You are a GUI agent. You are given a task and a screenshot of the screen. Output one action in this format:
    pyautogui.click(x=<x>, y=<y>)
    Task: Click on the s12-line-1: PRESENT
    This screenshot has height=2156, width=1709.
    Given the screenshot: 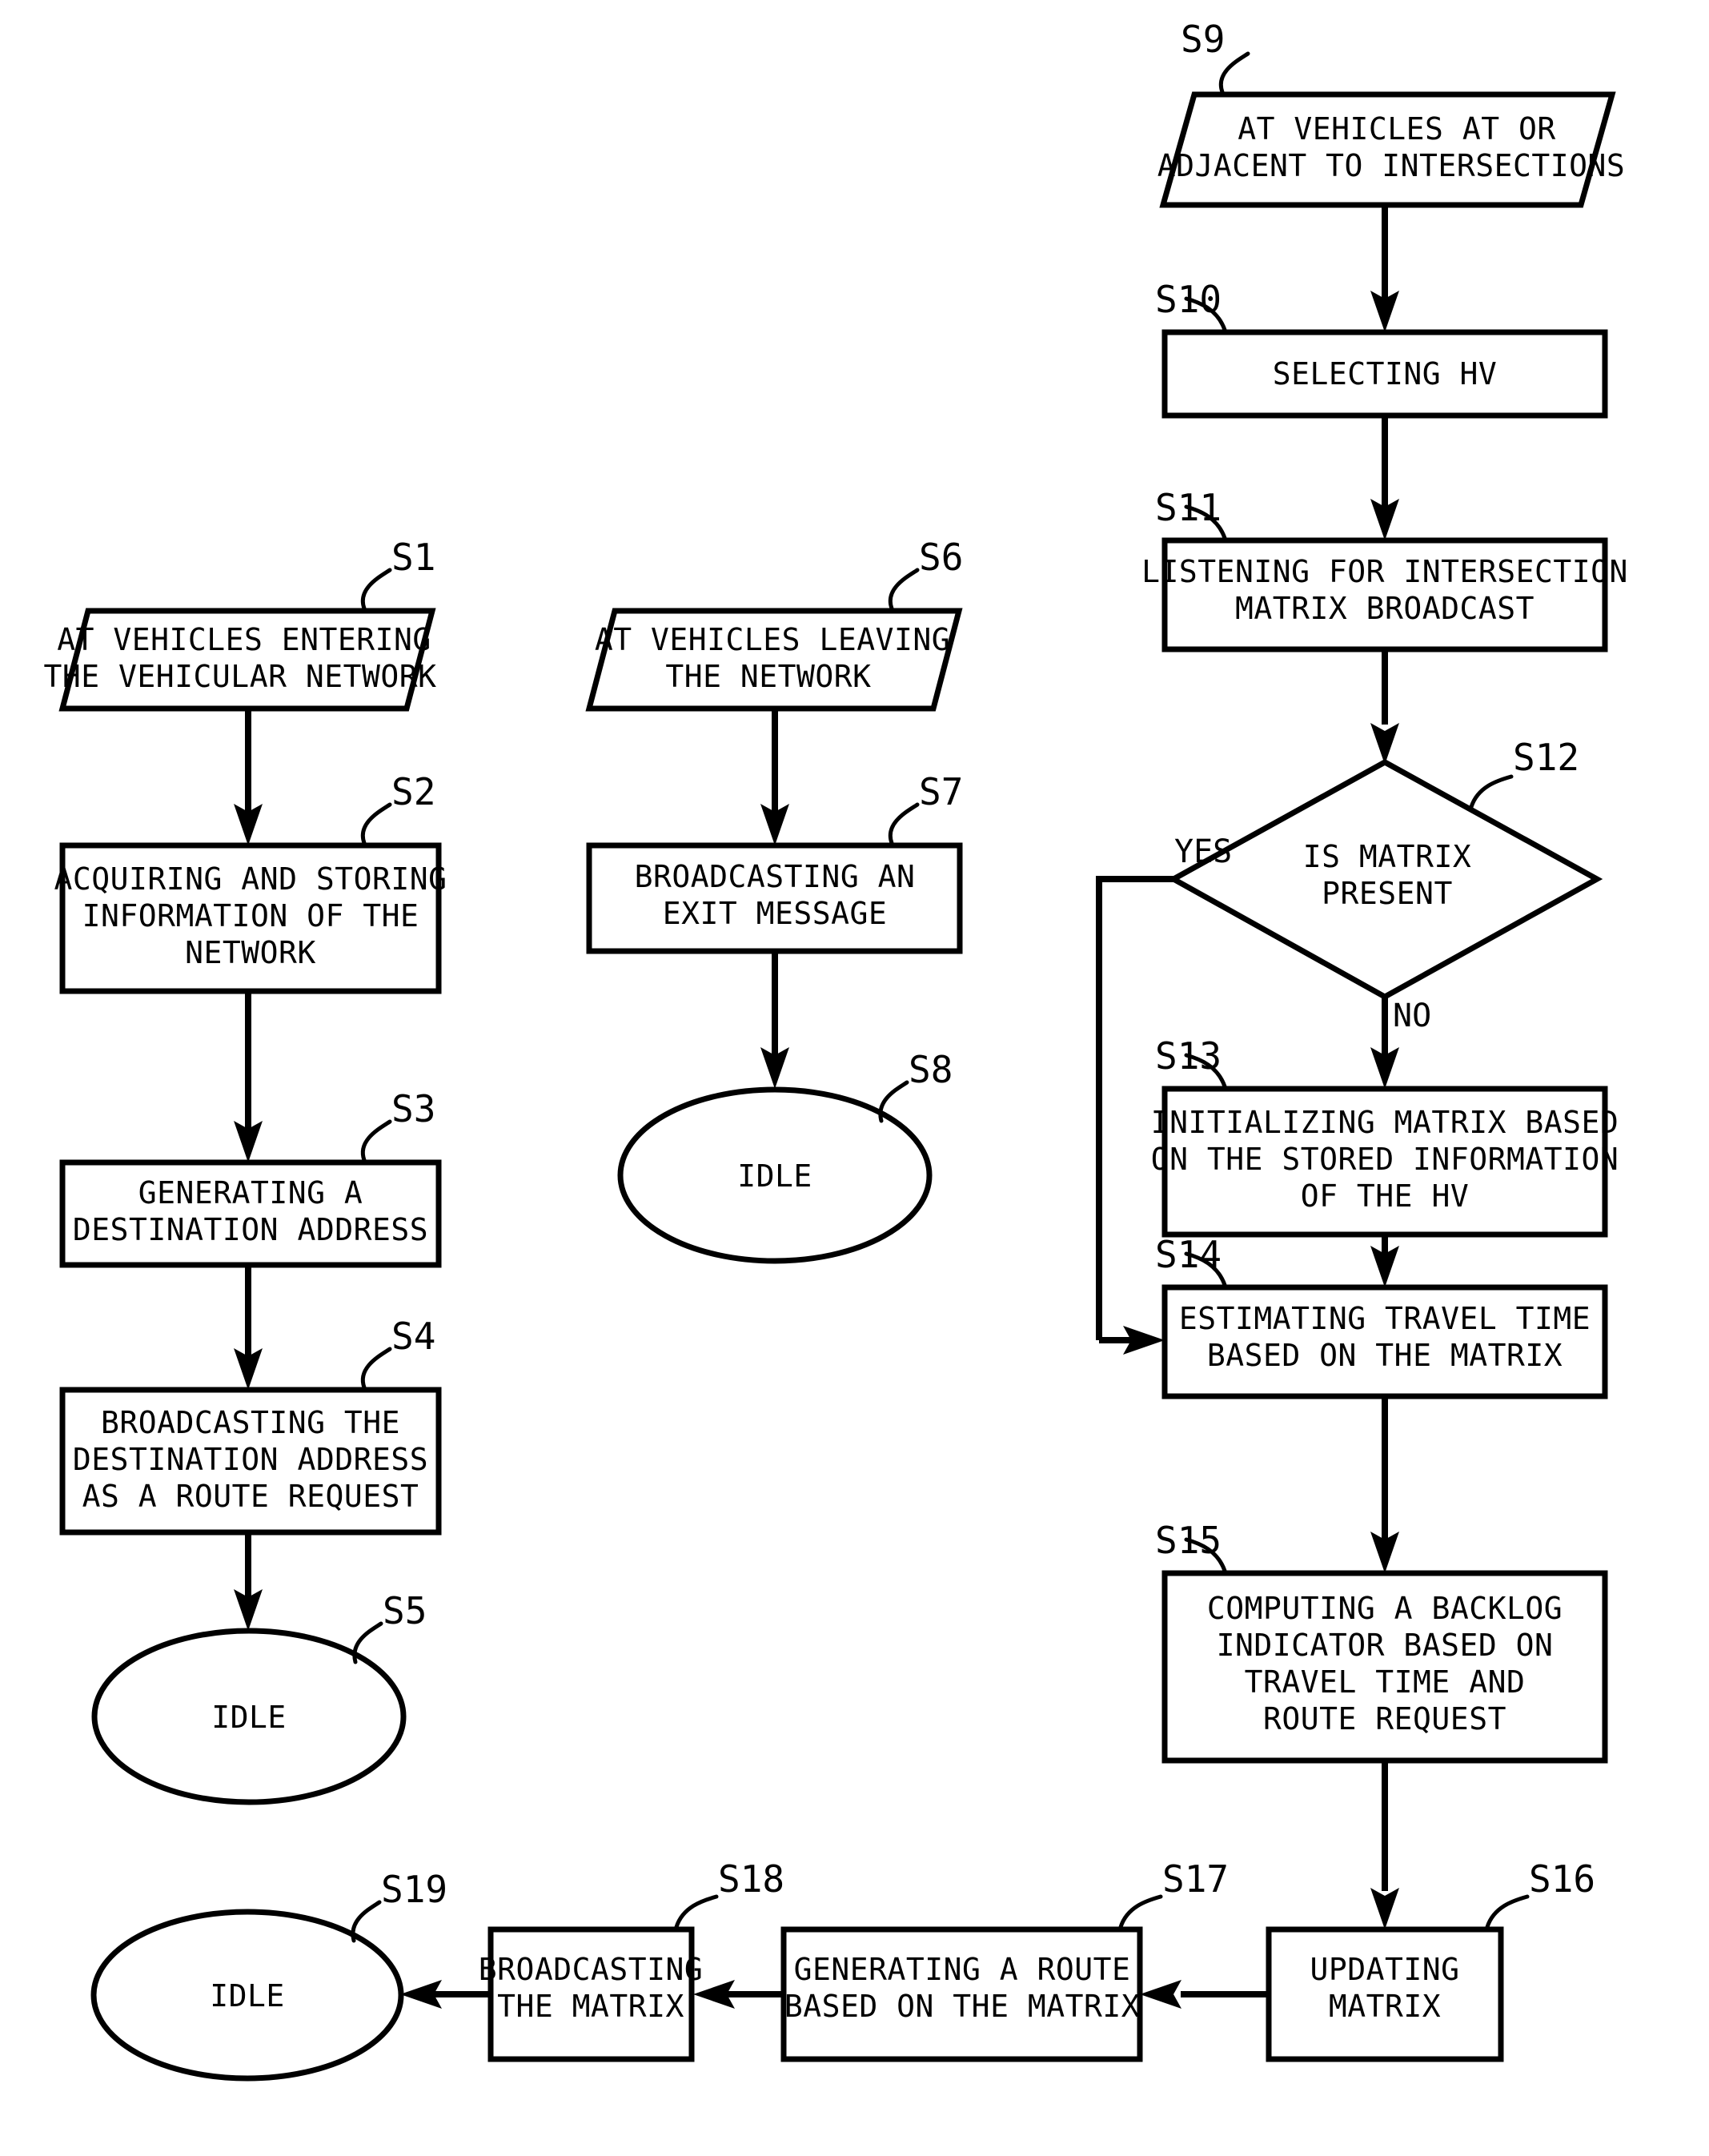 What is the action you would take?
    pyautogui.click(x=1387, y=893)
    